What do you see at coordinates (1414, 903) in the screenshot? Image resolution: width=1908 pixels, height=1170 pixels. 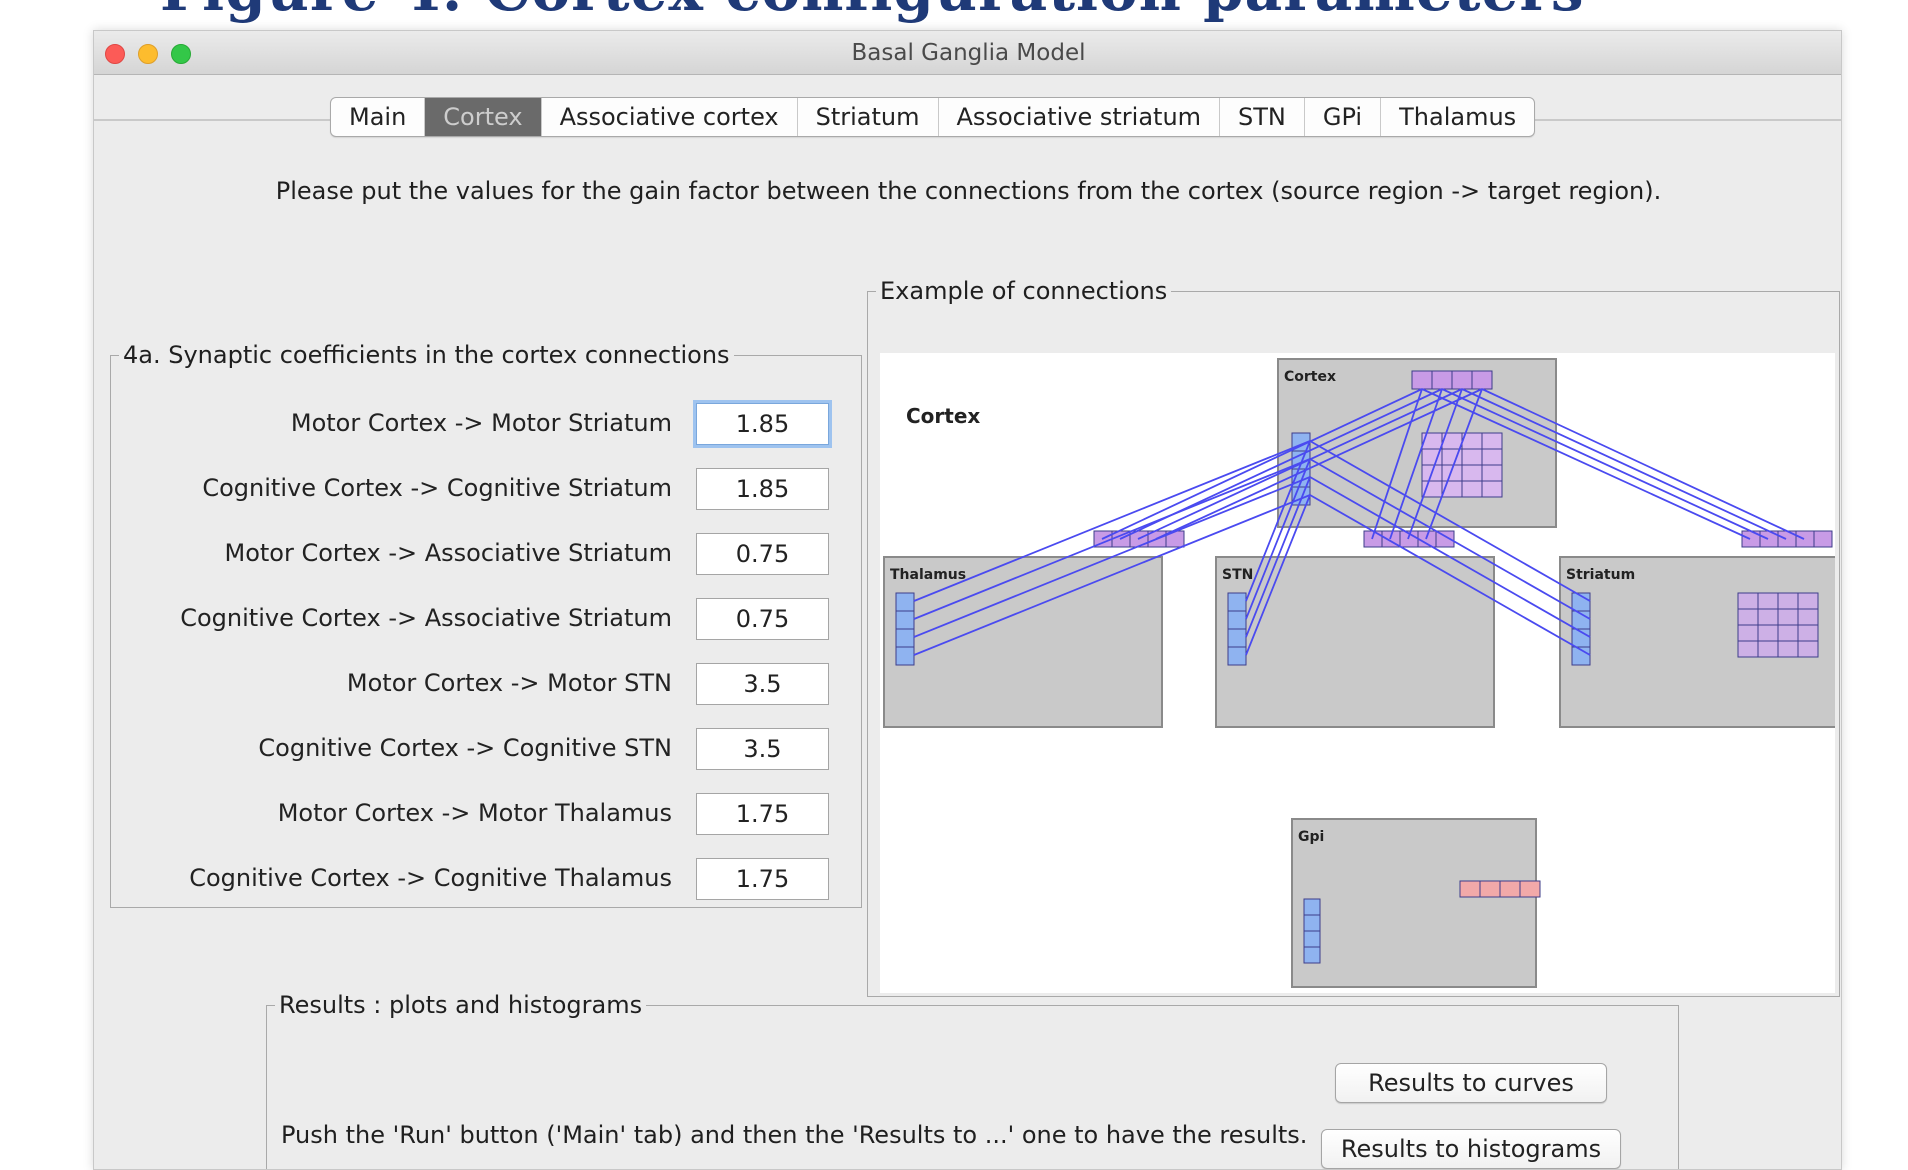 I see `gpi-region: Gpi` at bounding box center [1414, 903].